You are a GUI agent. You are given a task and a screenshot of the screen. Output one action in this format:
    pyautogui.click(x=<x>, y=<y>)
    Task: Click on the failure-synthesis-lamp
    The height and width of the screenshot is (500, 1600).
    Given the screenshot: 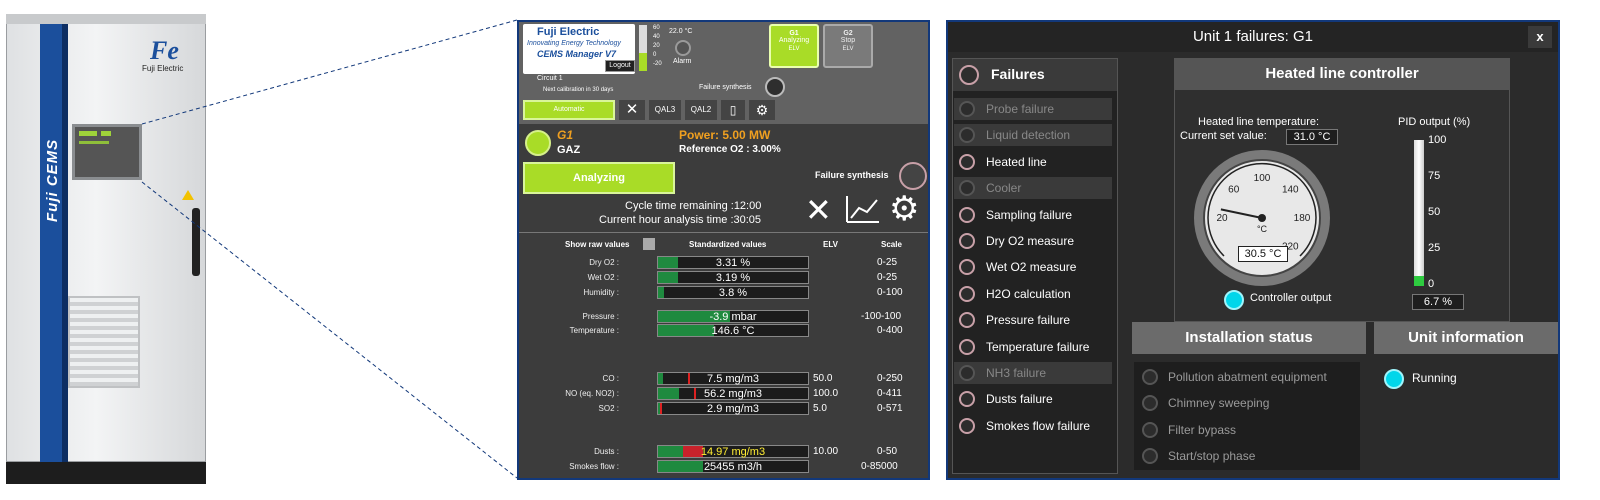 What is the action you would take?
    pyautogui.click(x=913, y=176)
    